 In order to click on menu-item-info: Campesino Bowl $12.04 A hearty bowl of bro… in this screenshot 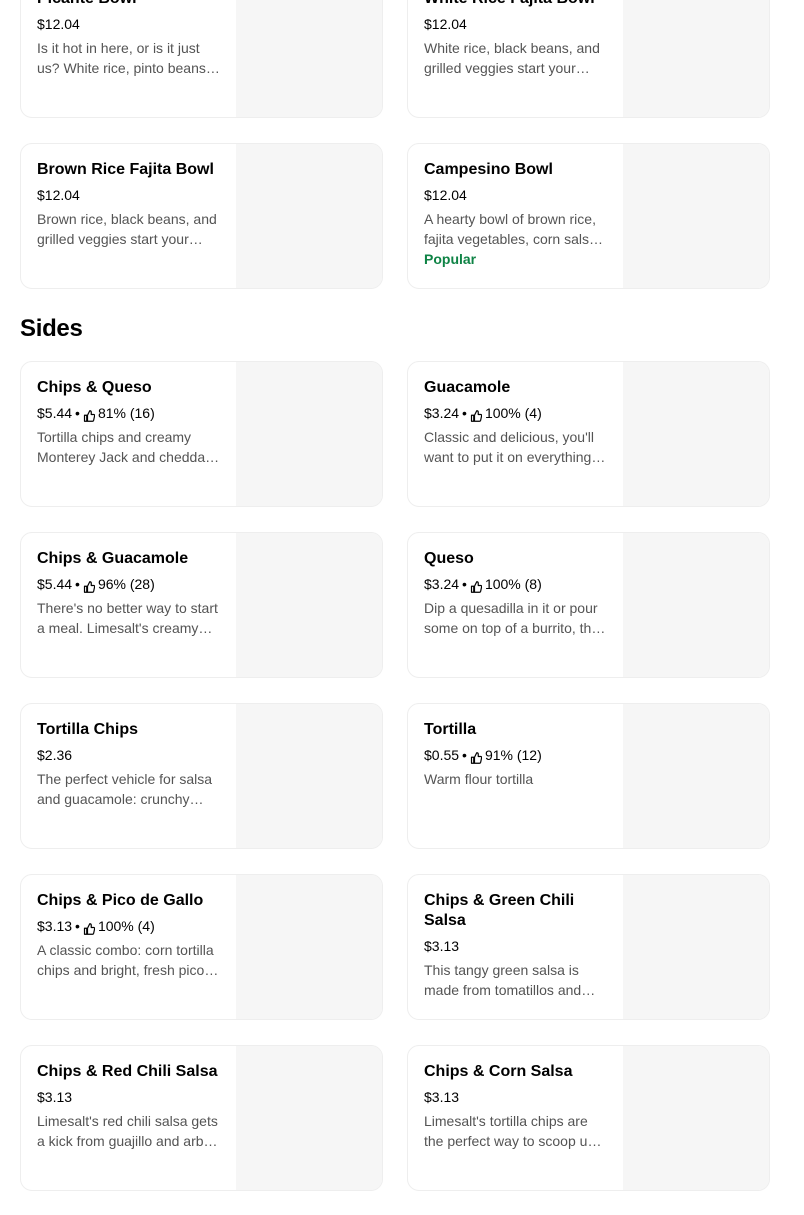, I will do `click(516, 214)`.